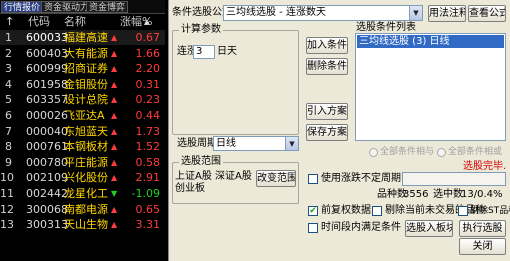 The width and height of the screenshot is (510, 261). Describe the element at coordinates (47, 69) in the screenshot. I see `row-code: 600999` at that location.